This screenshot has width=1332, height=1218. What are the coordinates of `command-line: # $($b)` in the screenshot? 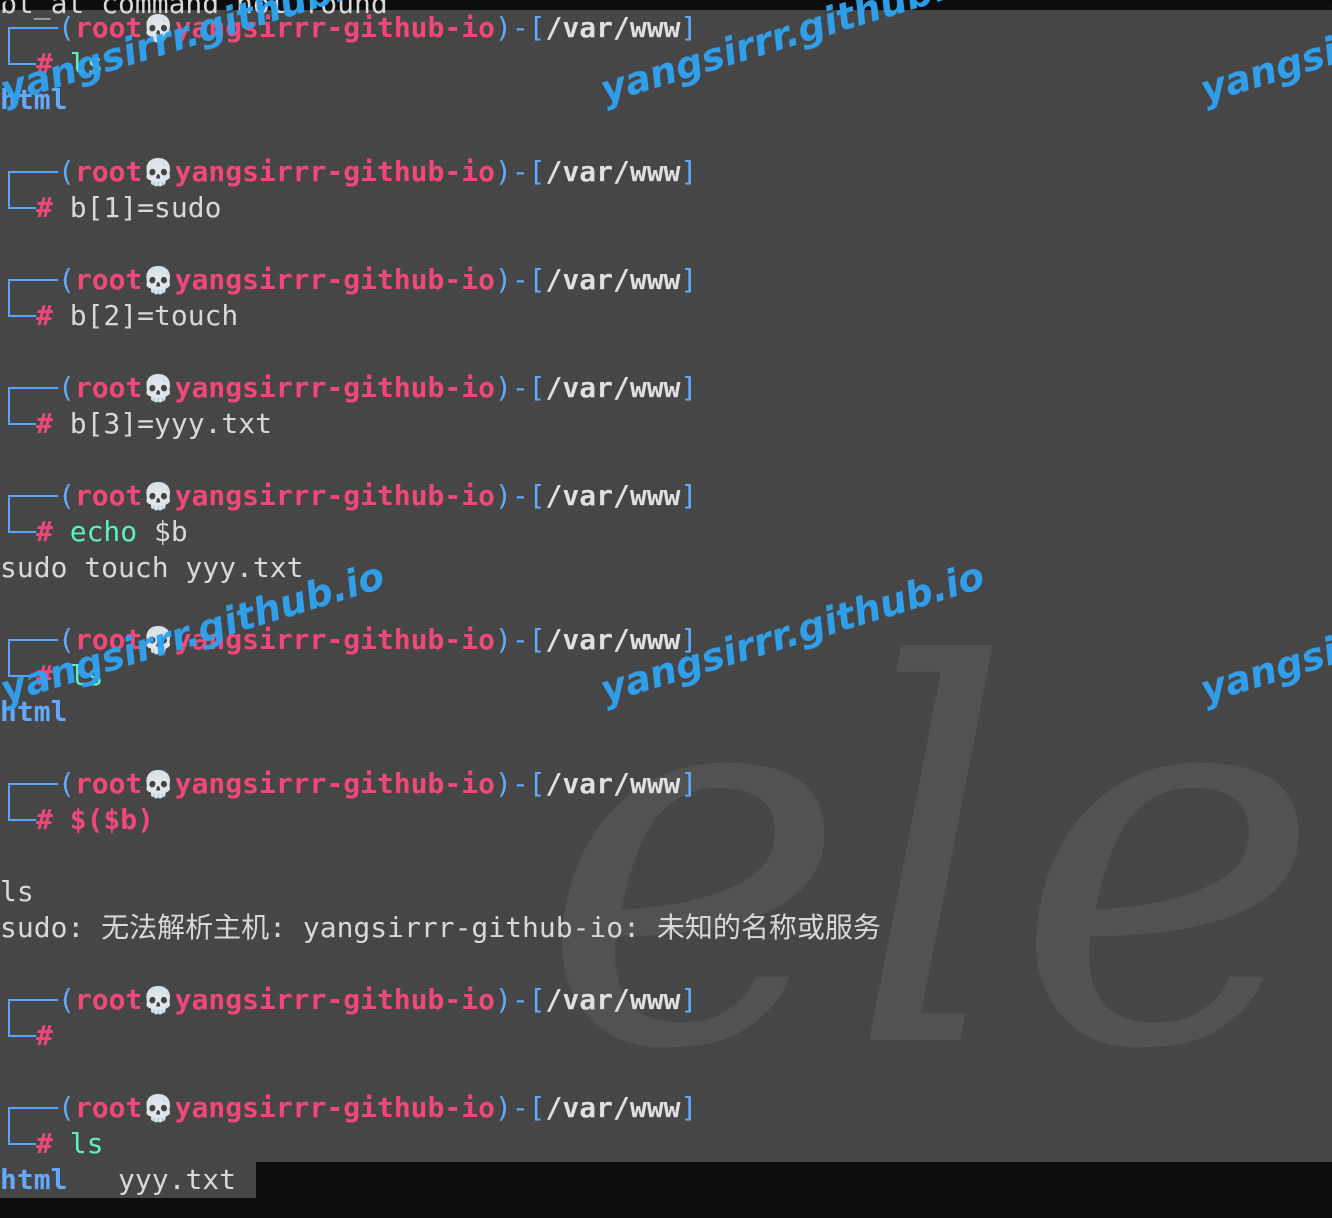 It's located at (77, 820).